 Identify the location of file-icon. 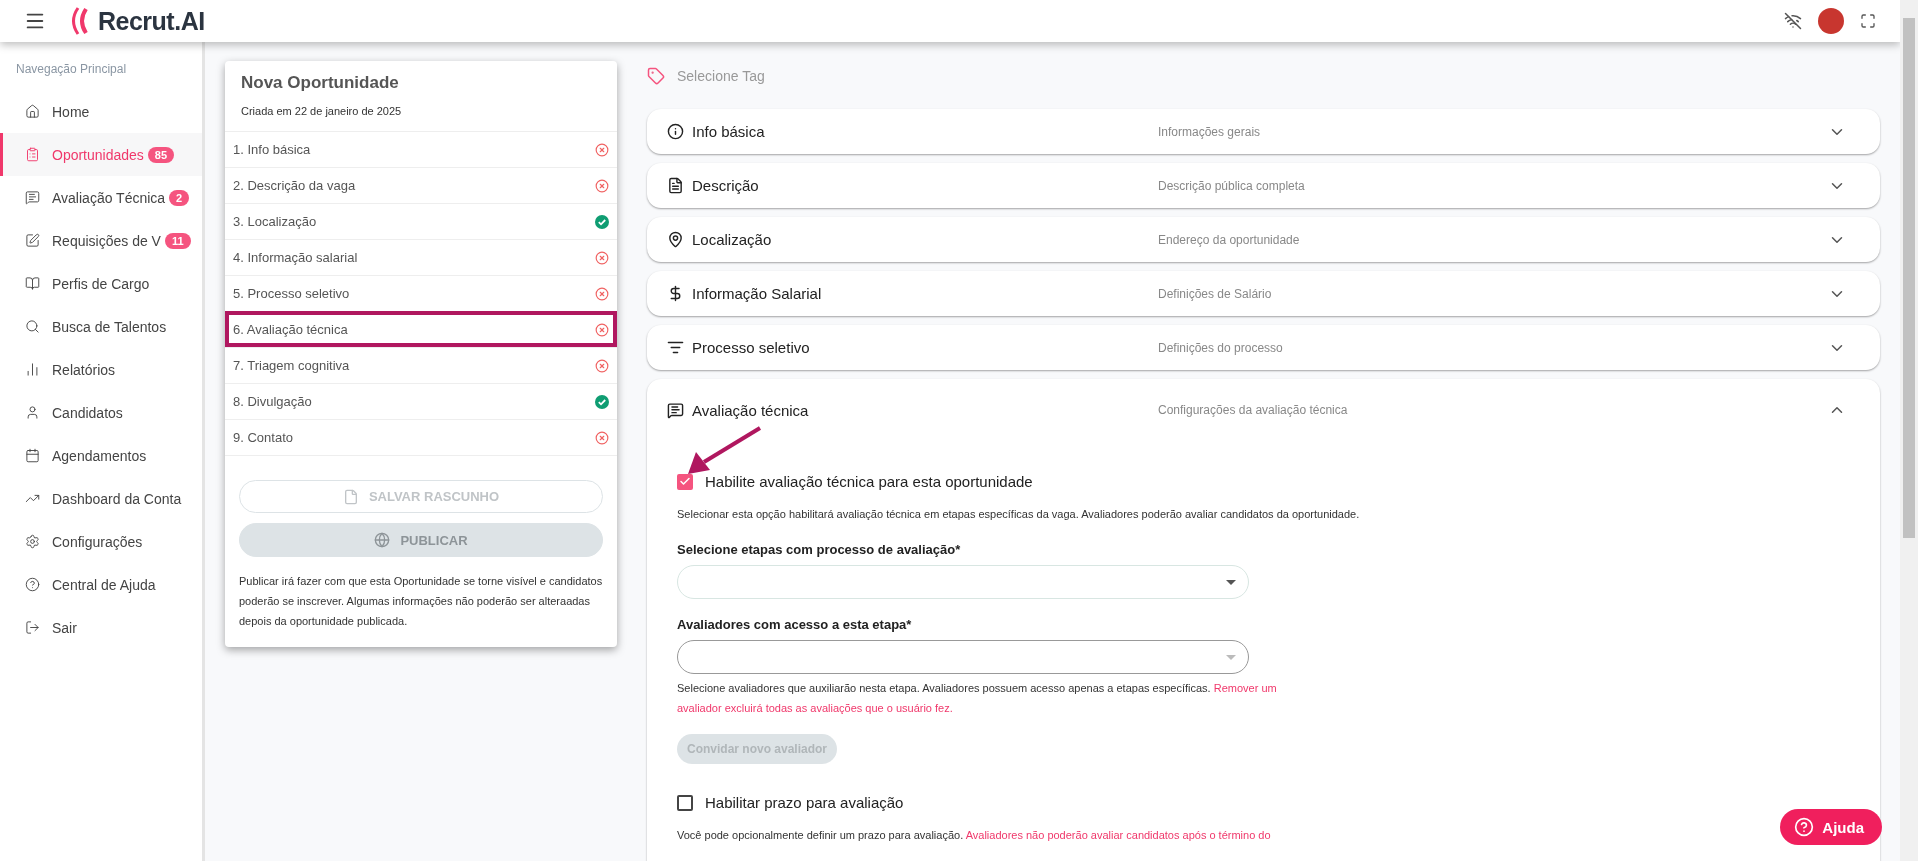
(350, 496).